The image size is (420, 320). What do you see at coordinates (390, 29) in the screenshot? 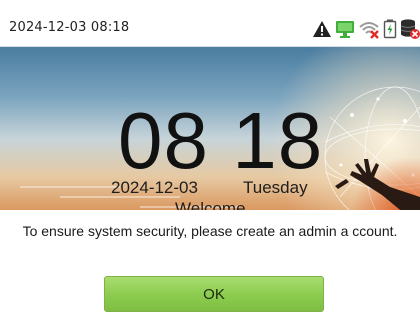
I see `battery-icon` at bounding box center [390, 29].